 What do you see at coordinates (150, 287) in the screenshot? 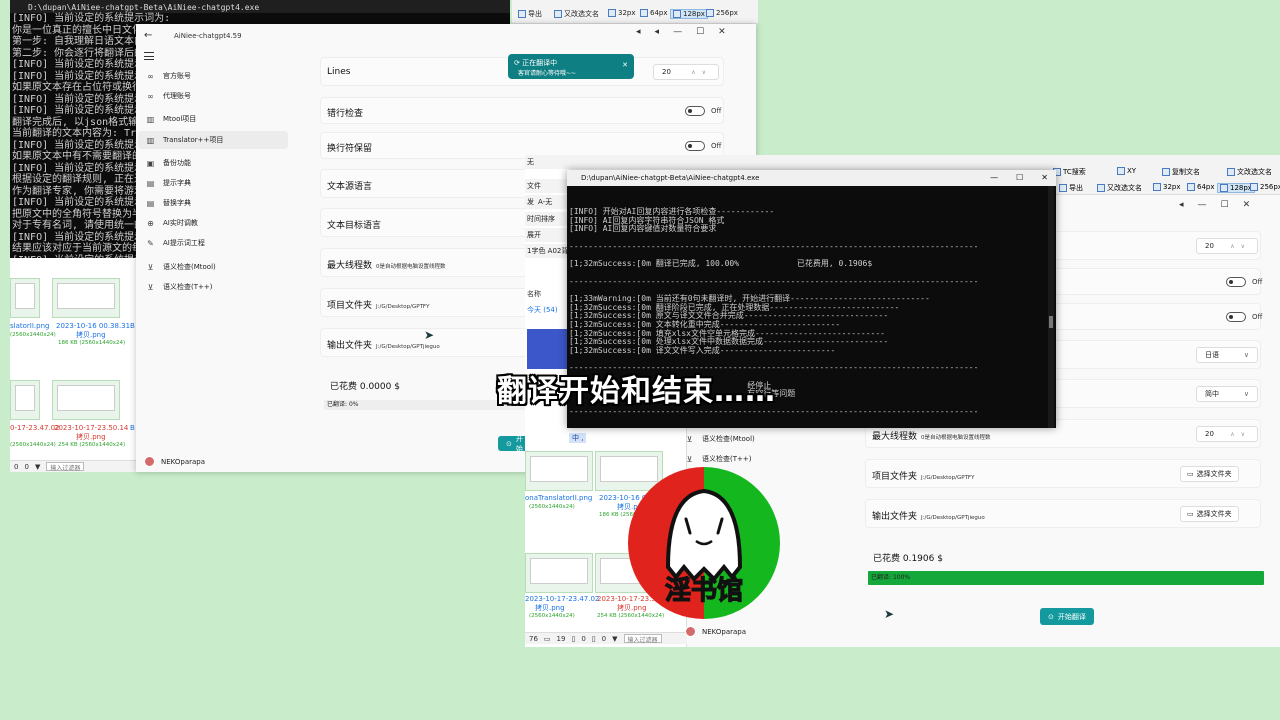
I see `cart-icon: ⊻` at bounding box center [150, 287].